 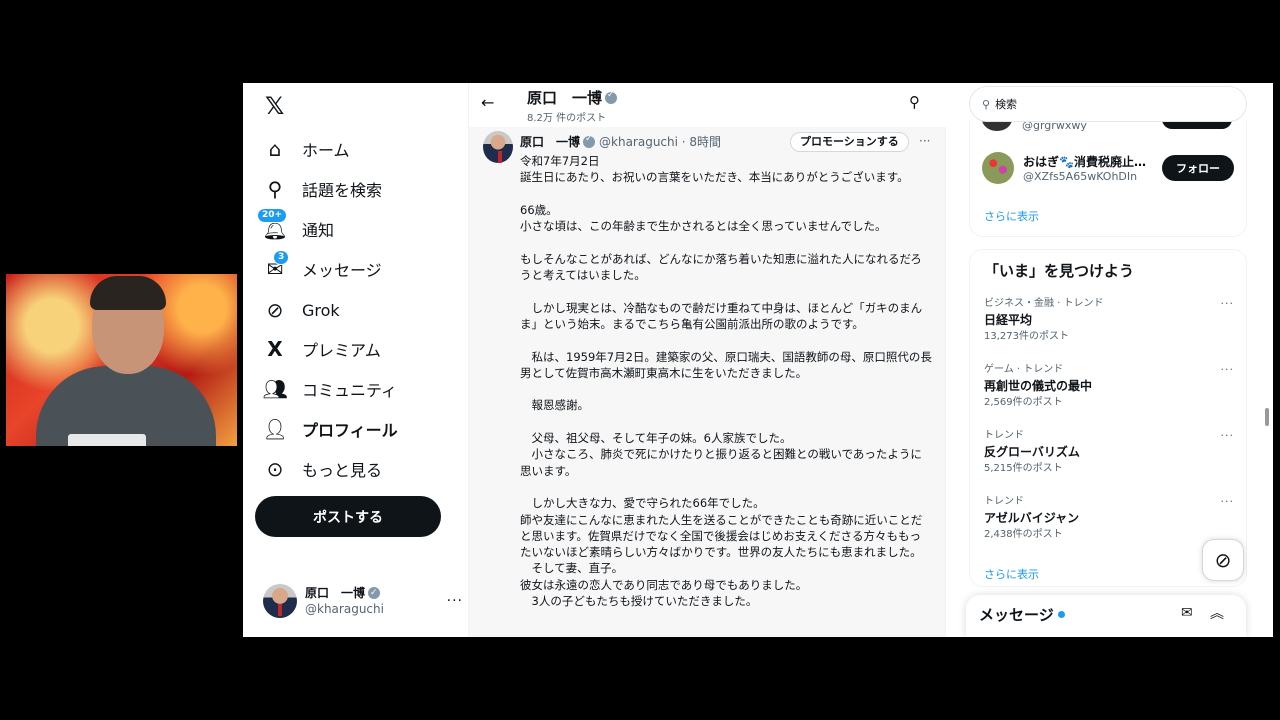 What do you see at coordinates (1106, 616) in the screenshot?
I see `messages-drawer: メッセージ ✉ ︽` at bounding box center [1106, 616].